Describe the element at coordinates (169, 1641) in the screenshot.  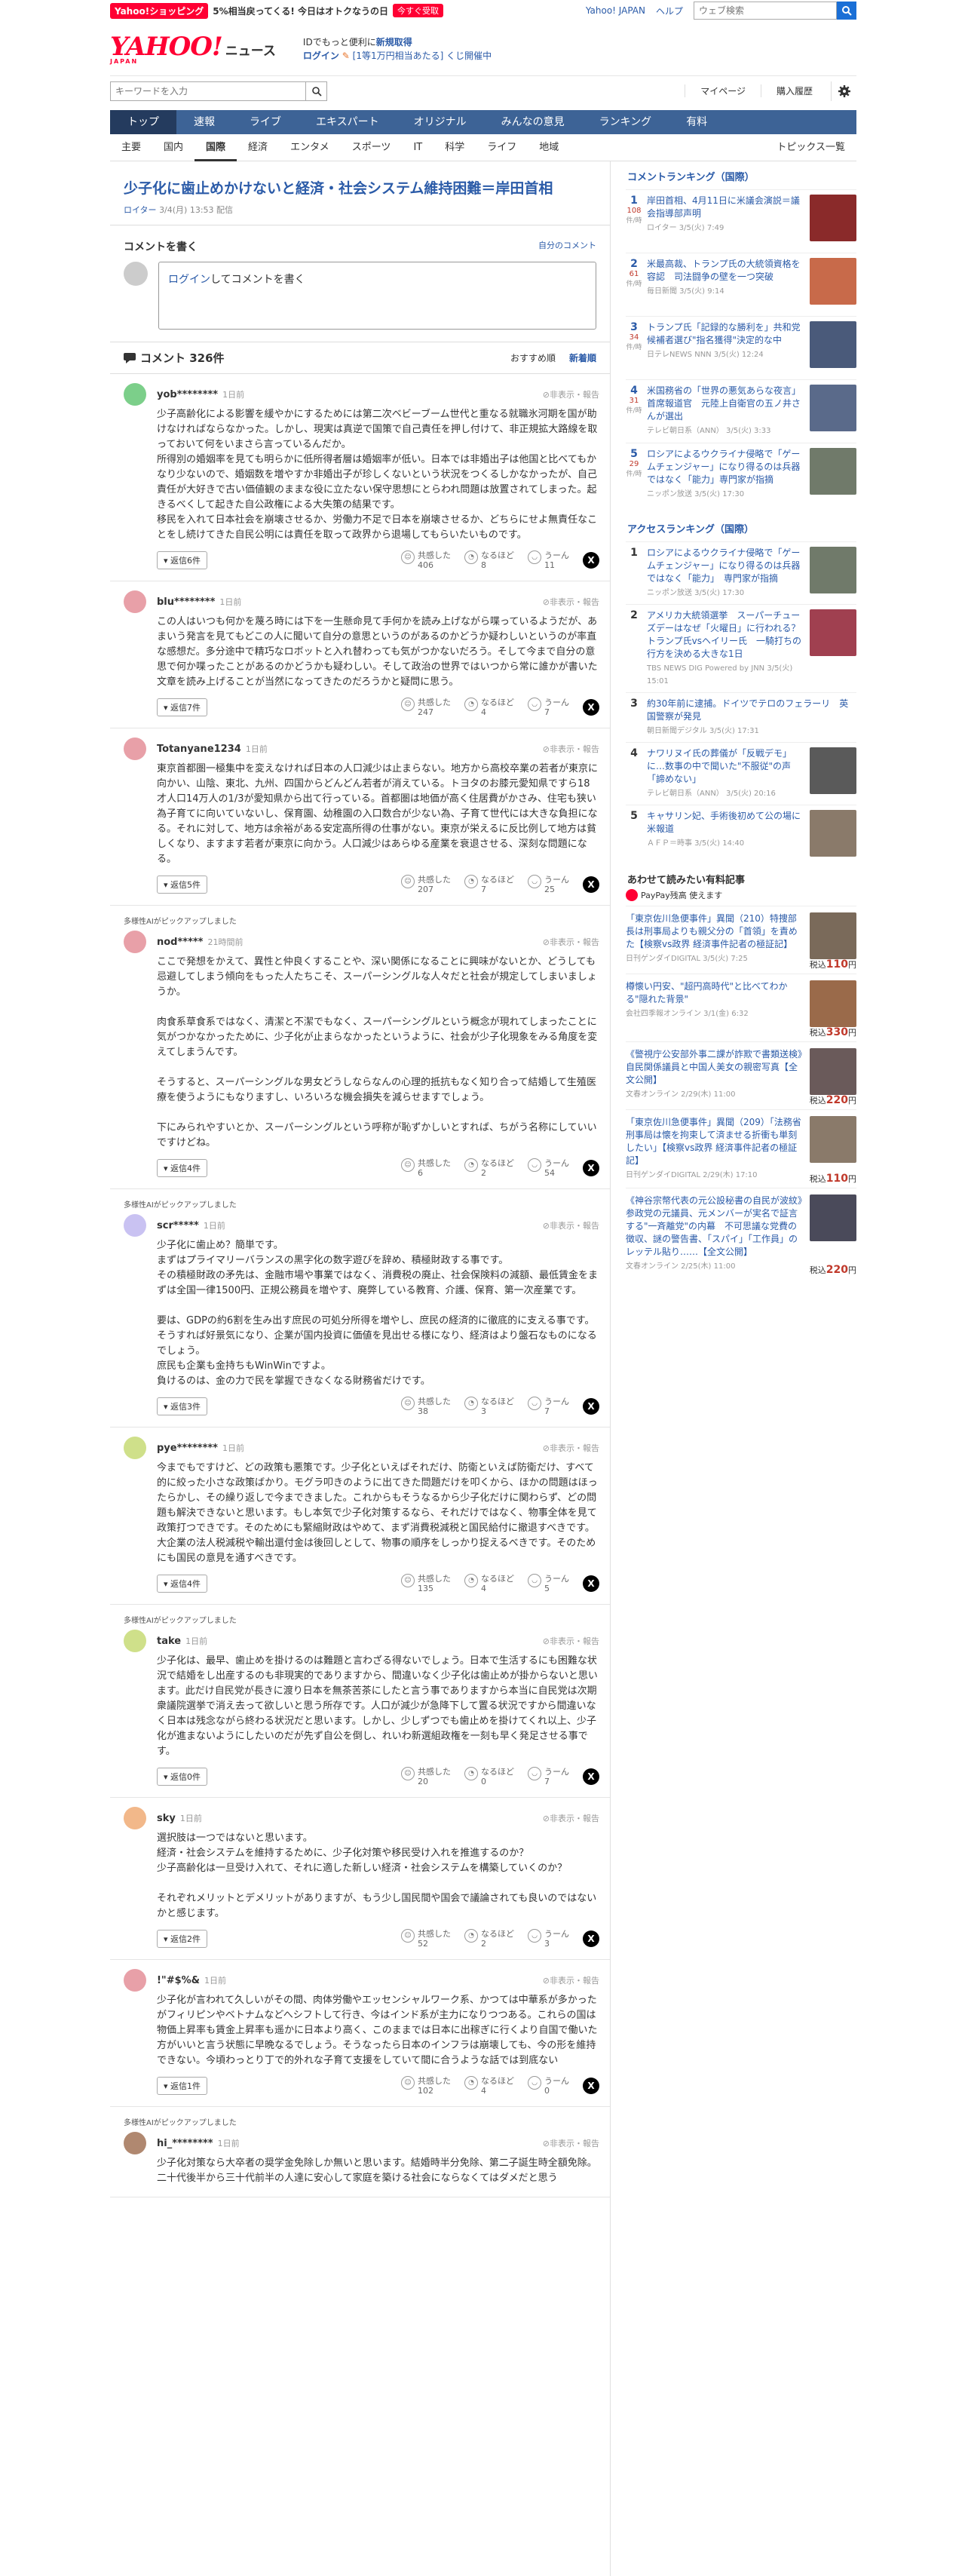
I see `comment-username: take` at that location.